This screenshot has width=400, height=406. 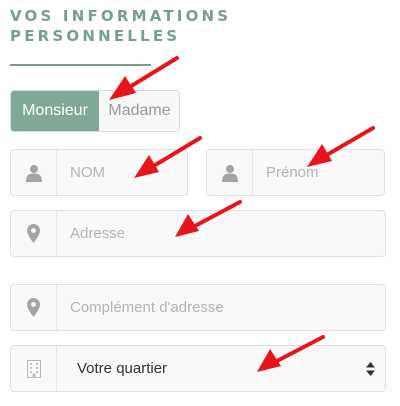 I want to click on address-input, so click(x=221, y=233).